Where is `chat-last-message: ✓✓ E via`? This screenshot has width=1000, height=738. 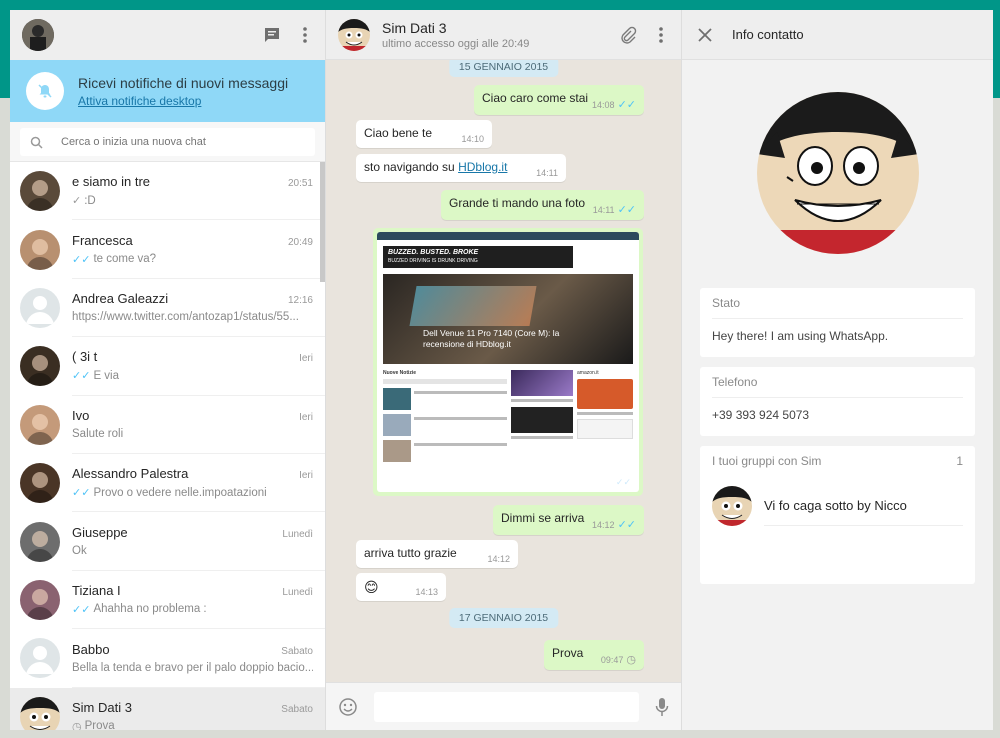
chat-last-message: ✓✓ E via is located at coordinates (96, 376).